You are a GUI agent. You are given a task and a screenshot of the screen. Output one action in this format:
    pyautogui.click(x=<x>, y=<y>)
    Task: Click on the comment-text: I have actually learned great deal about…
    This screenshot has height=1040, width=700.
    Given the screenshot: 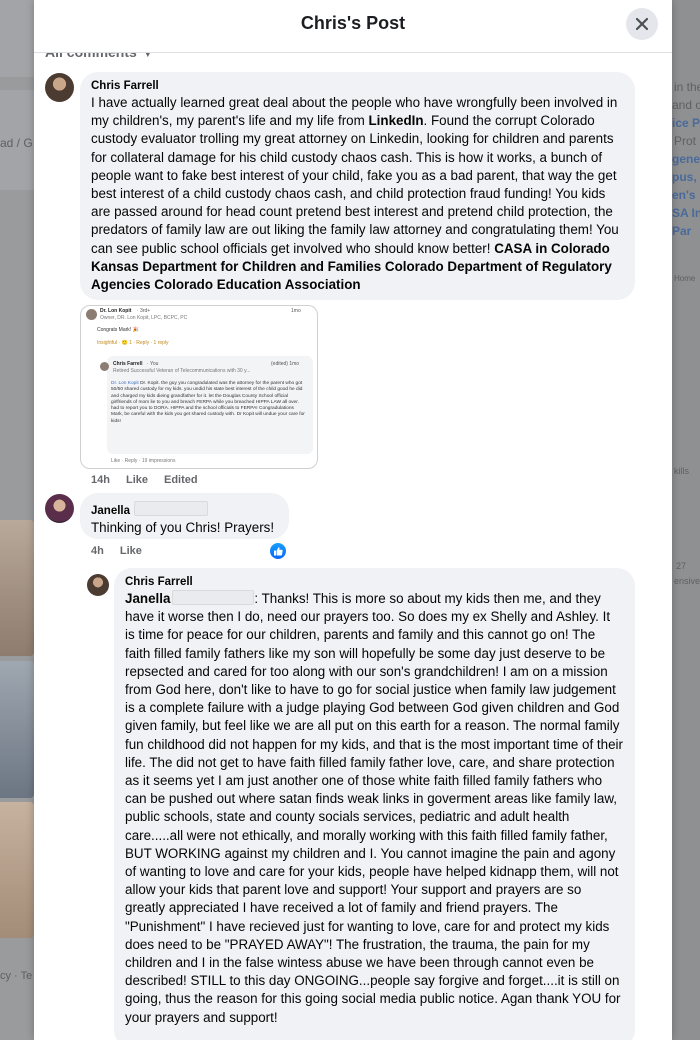 What is the action you would take?
    pyautogui.click(x=357, y=194)
    